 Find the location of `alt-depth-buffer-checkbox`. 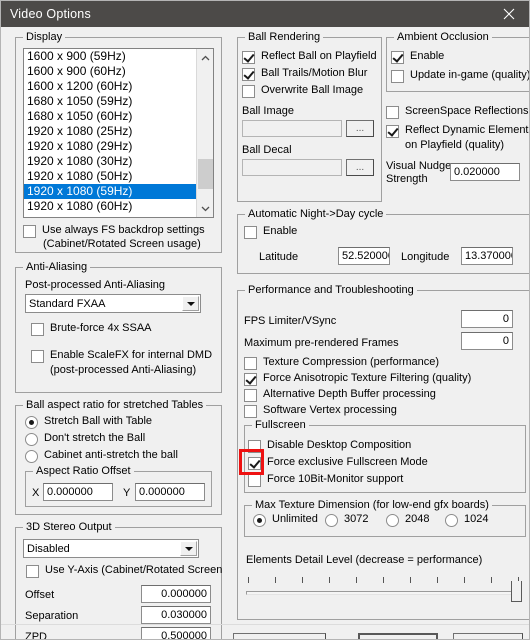

alt-depth-buffer-checkbox is located at coordinates (250, 395).